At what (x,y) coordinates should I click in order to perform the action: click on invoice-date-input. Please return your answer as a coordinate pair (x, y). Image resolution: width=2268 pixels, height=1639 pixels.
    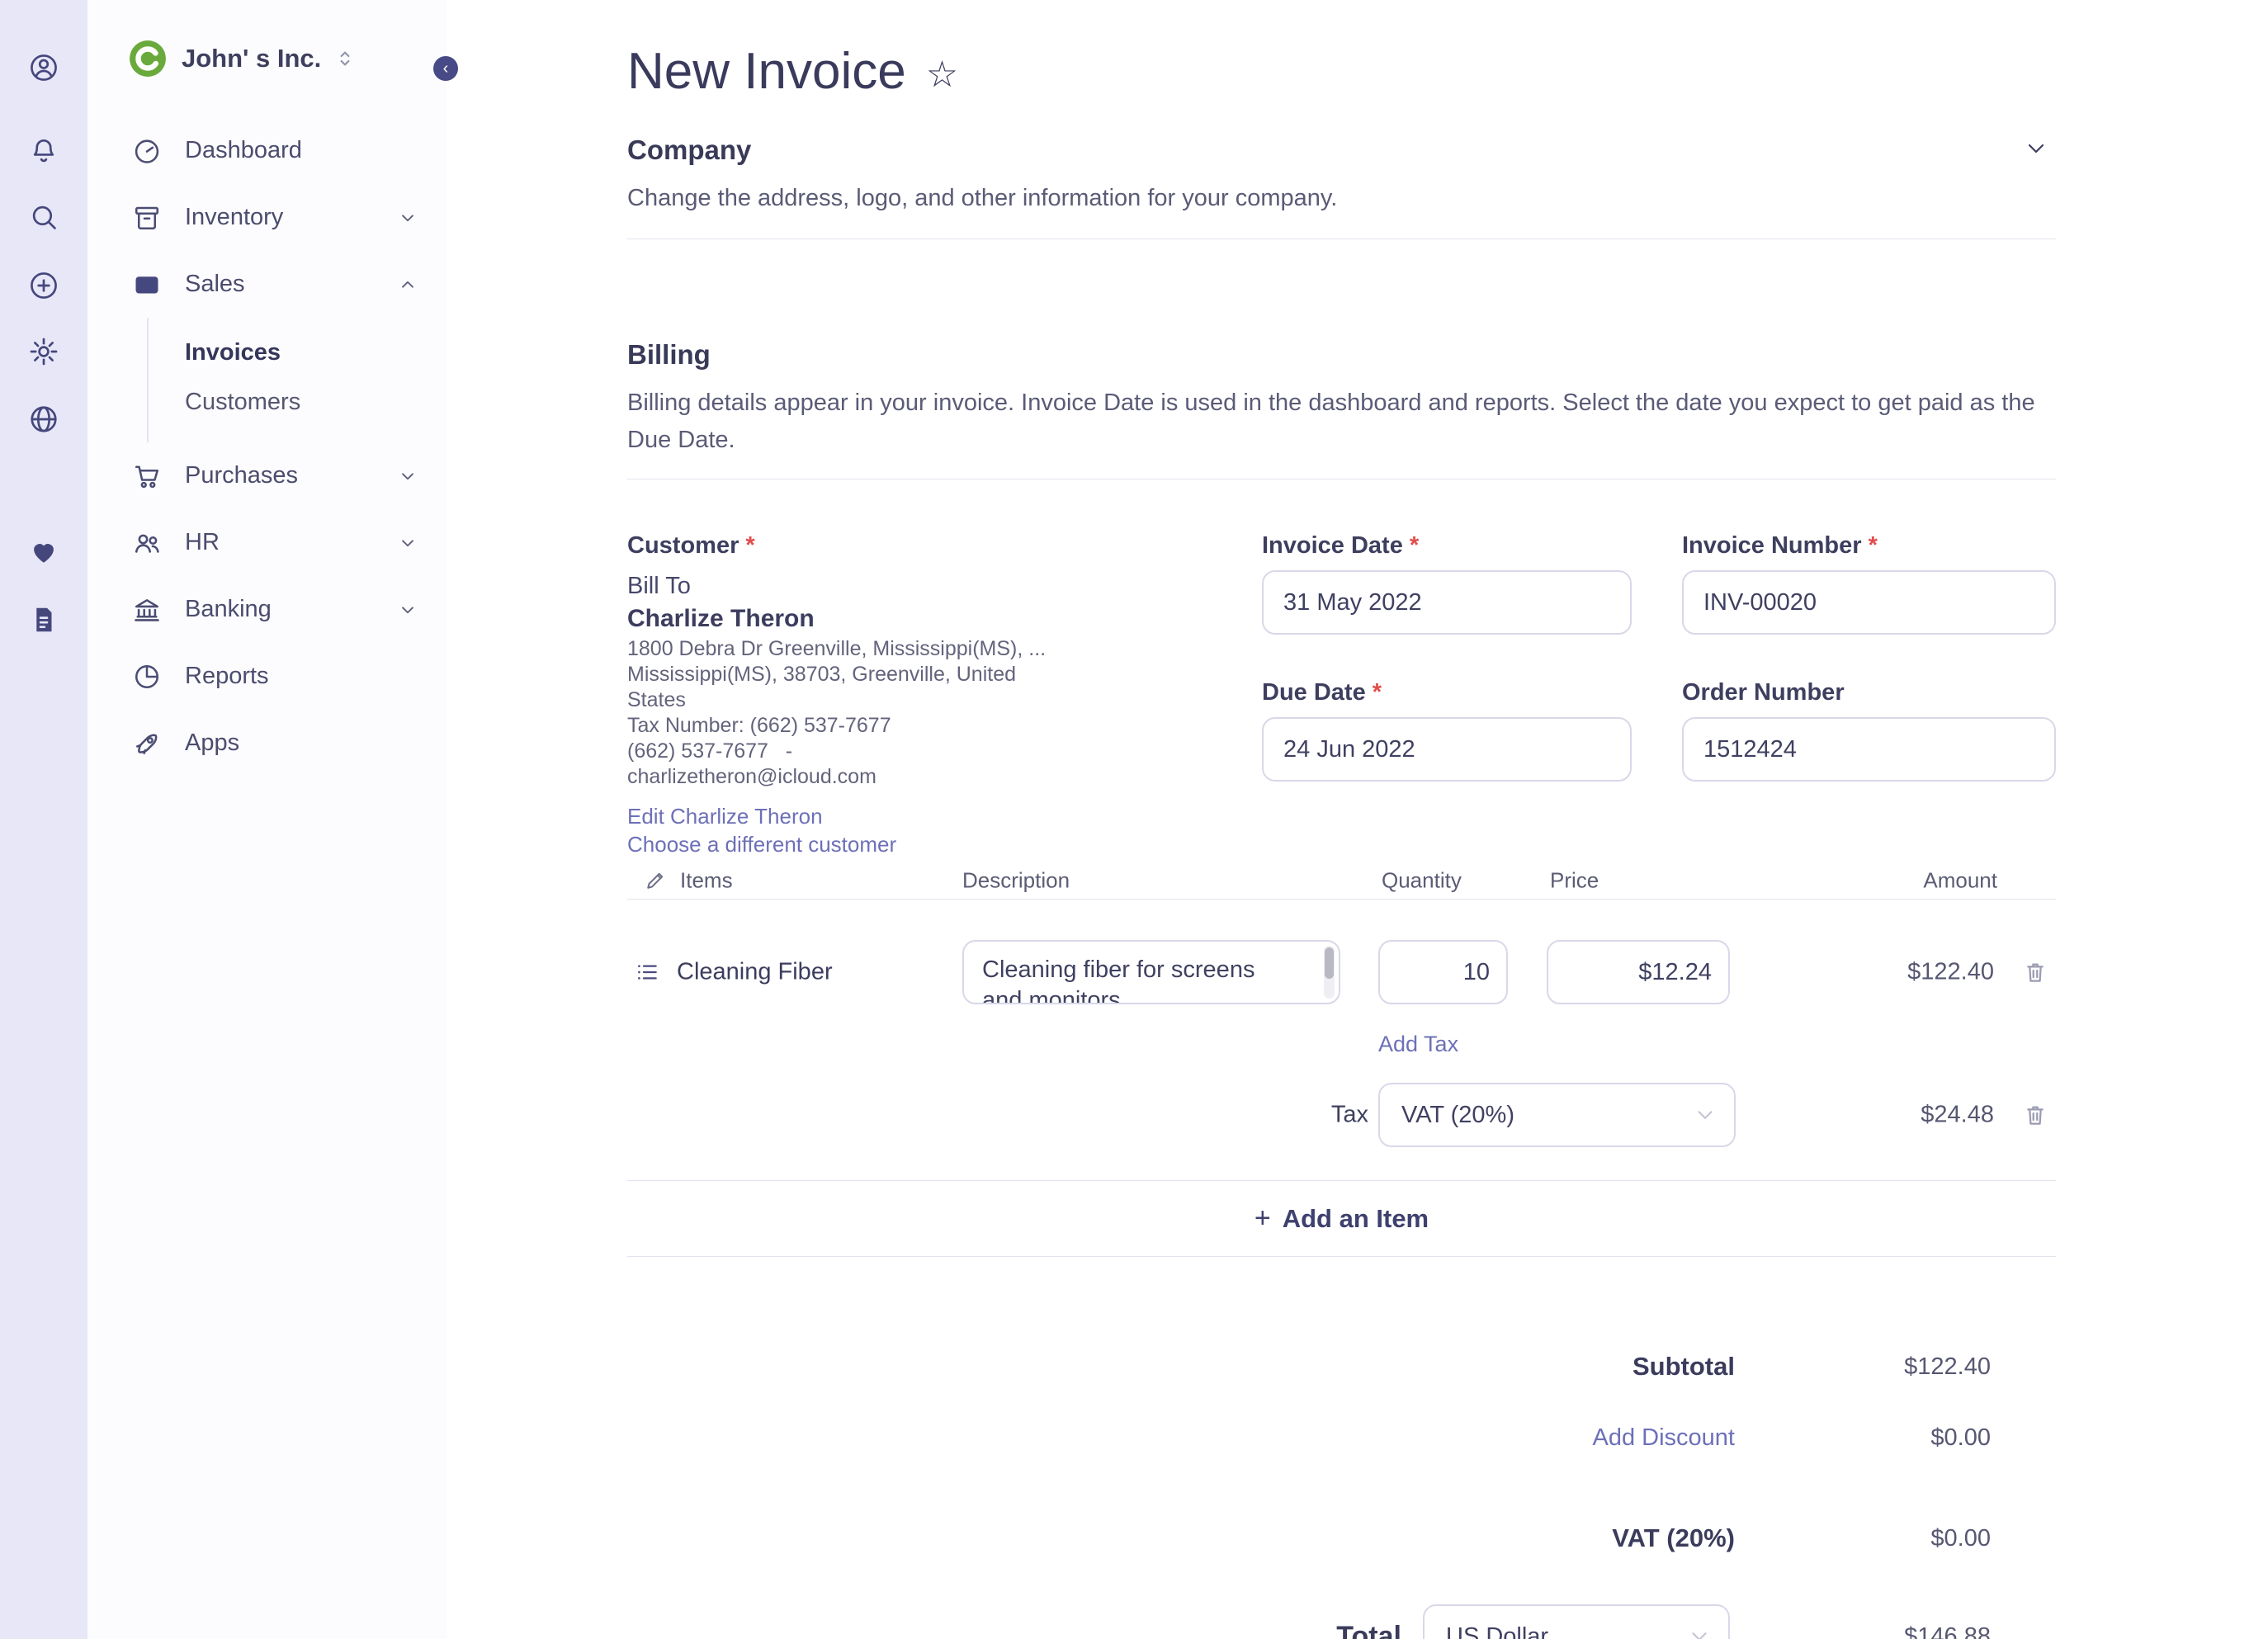
    Looking at the image, I should click on (1447, 602).